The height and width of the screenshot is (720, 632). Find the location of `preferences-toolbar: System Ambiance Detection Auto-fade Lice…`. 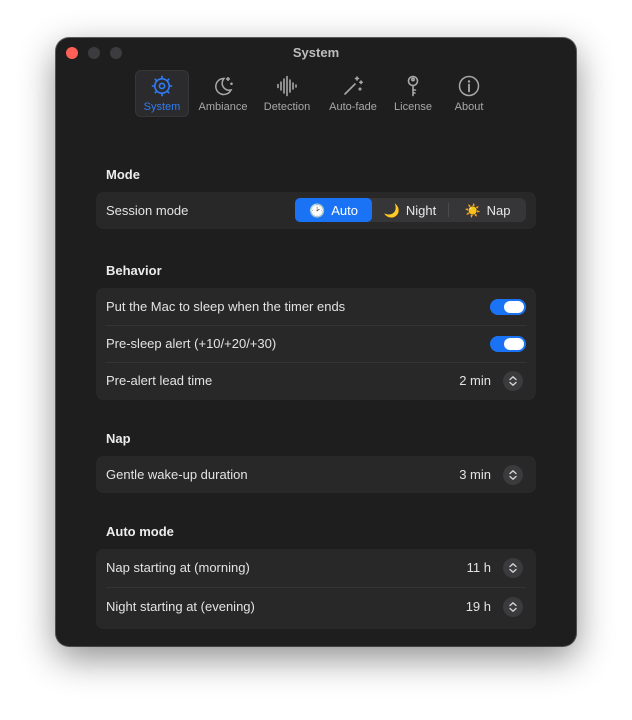

preferences-toolbar: System Ambiance Detection Auto-fade Lice… is located at coordinates (316, 95).